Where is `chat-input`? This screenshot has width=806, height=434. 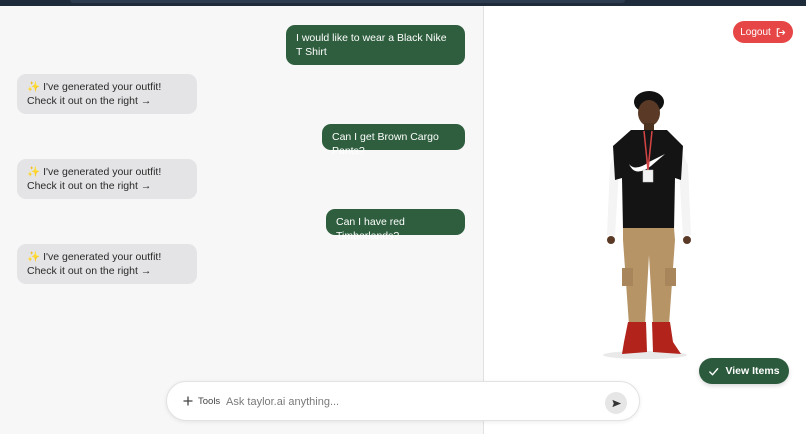
chat-input is located at coordinates (411, 402).